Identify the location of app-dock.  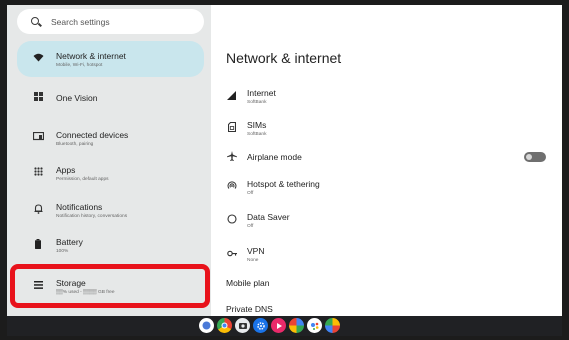
(269, 325).